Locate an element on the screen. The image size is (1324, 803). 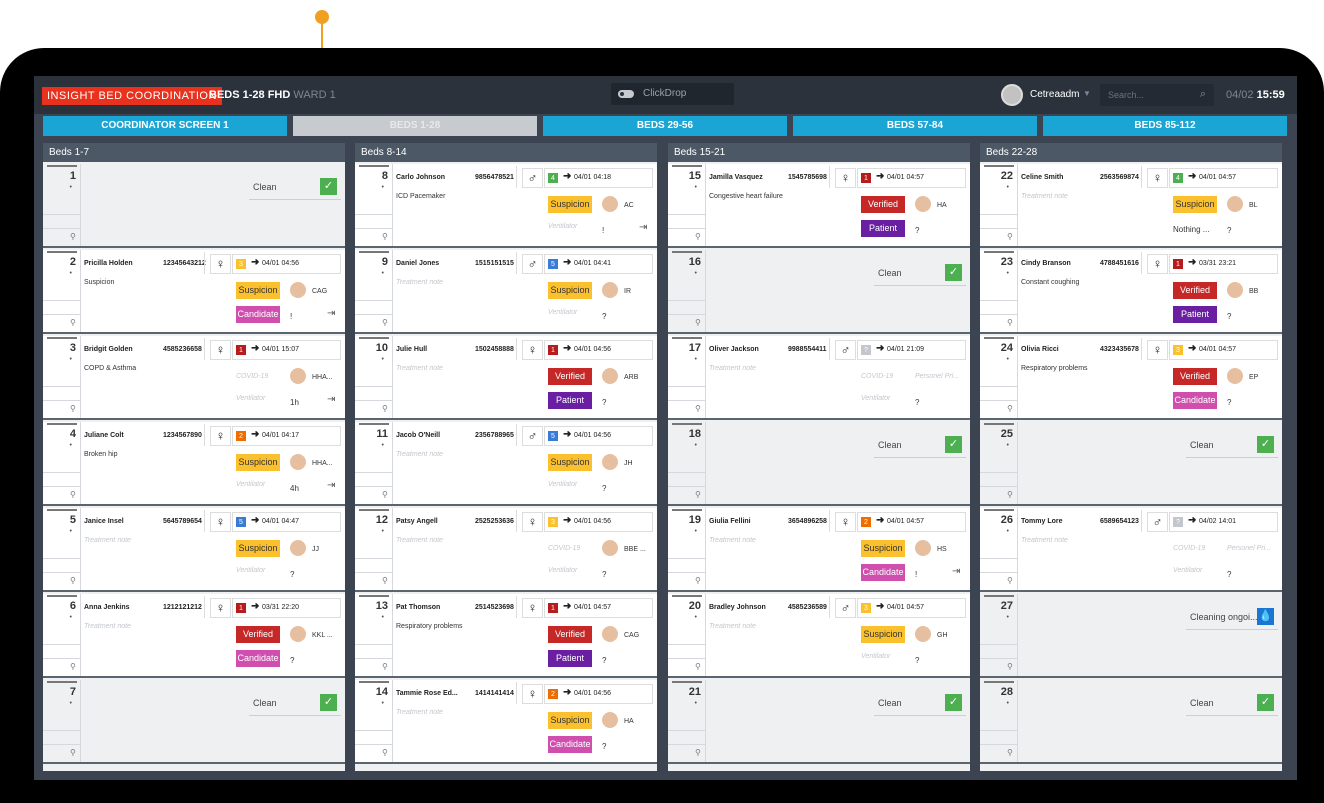
patient-name: Bridgit Golden is located at coordinates (108, 349).